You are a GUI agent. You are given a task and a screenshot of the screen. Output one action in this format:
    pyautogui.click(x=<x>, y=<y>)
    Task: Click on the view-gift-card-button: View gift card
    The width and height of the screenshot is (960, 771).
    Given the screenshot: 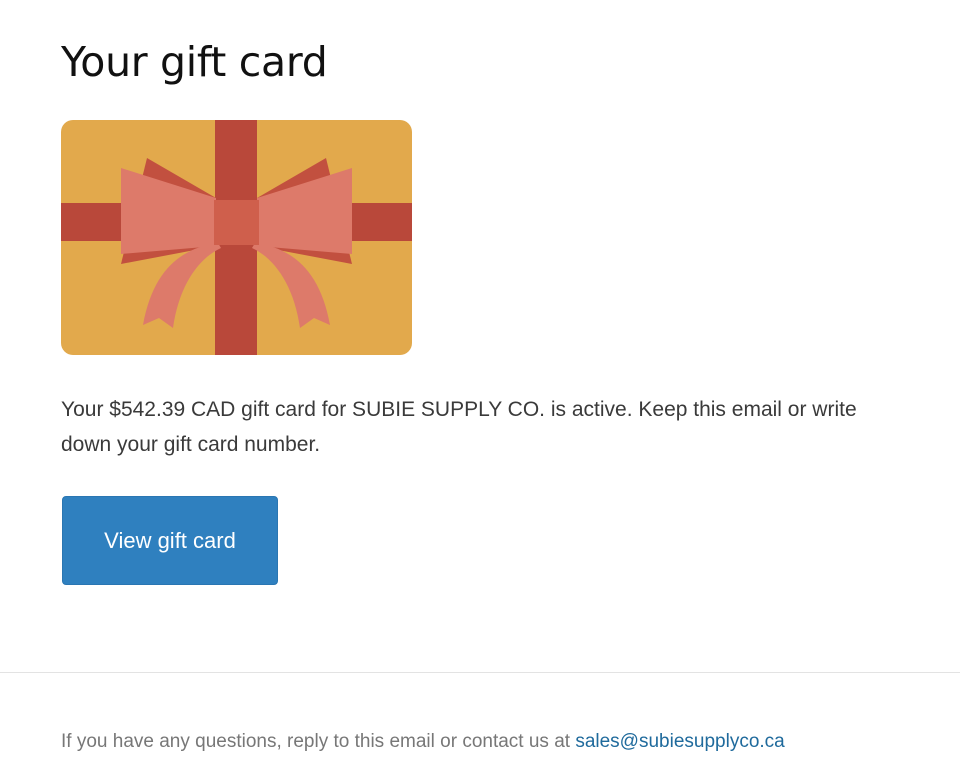 What is the action you would take?
    pyautogui.click(x=170, y=540)
    